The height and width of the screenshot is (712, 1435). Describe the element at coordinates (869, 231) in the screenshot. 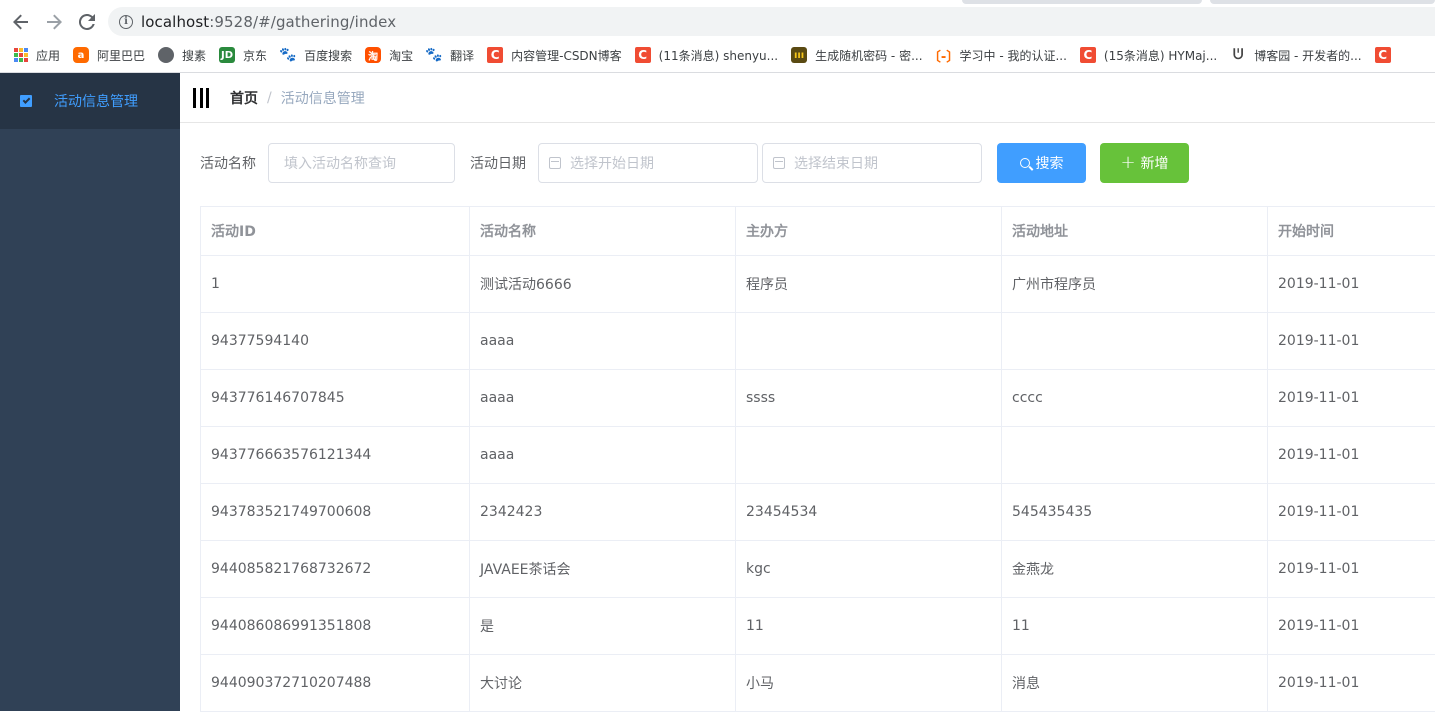

I see `column-header-sponsor: 主办方` at that location.